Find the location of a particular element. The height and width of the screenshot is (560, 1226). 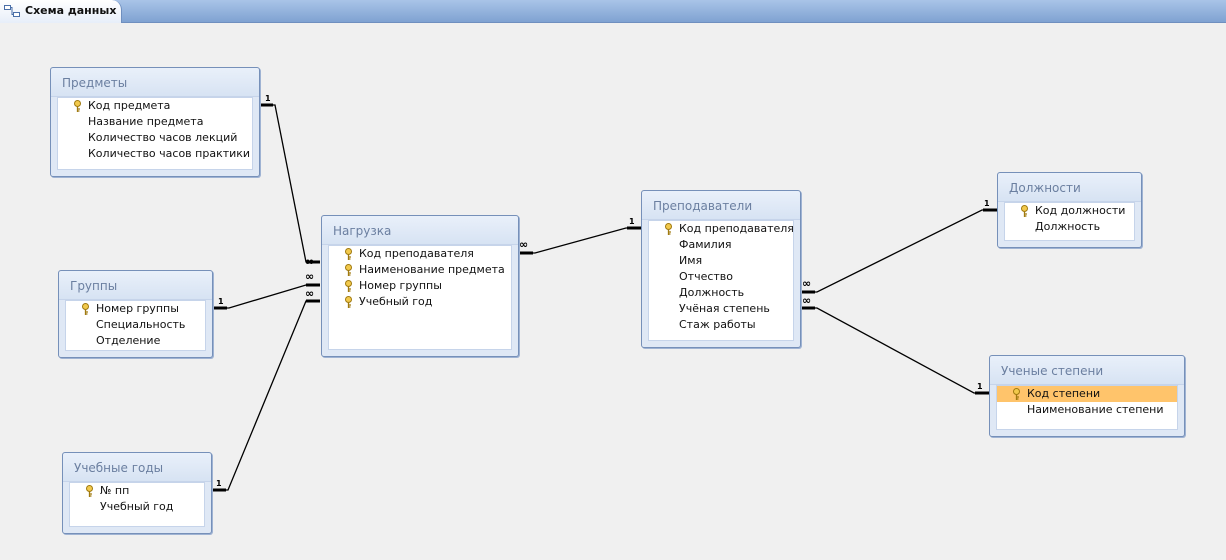

link-nagruzka-prepod is located at coordinates (580, 240).